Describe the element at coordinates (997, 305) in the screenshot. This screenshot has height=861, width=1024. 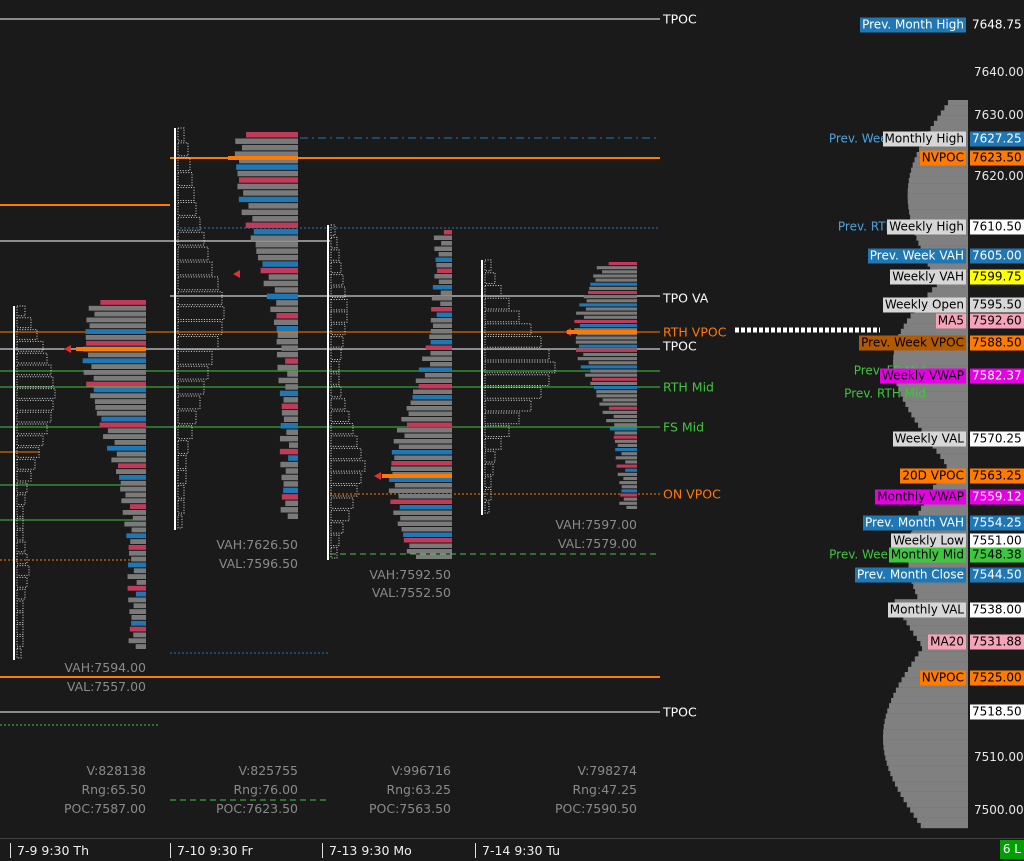
I see `price-level-value: 7595.50` at that location.